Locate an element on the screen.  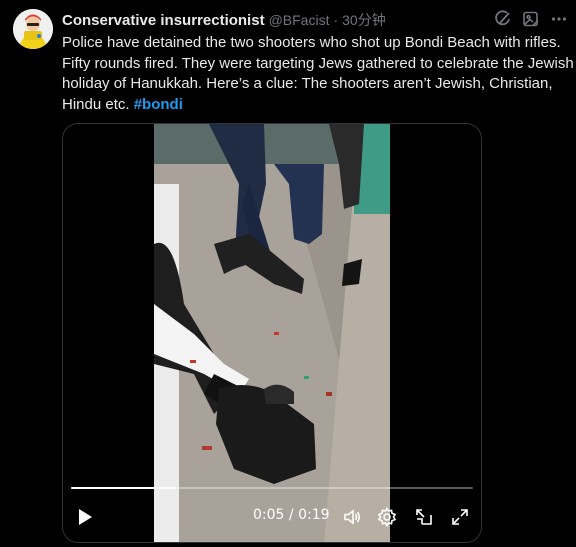
handle: @BFacist is located at coordinates (299, 20).